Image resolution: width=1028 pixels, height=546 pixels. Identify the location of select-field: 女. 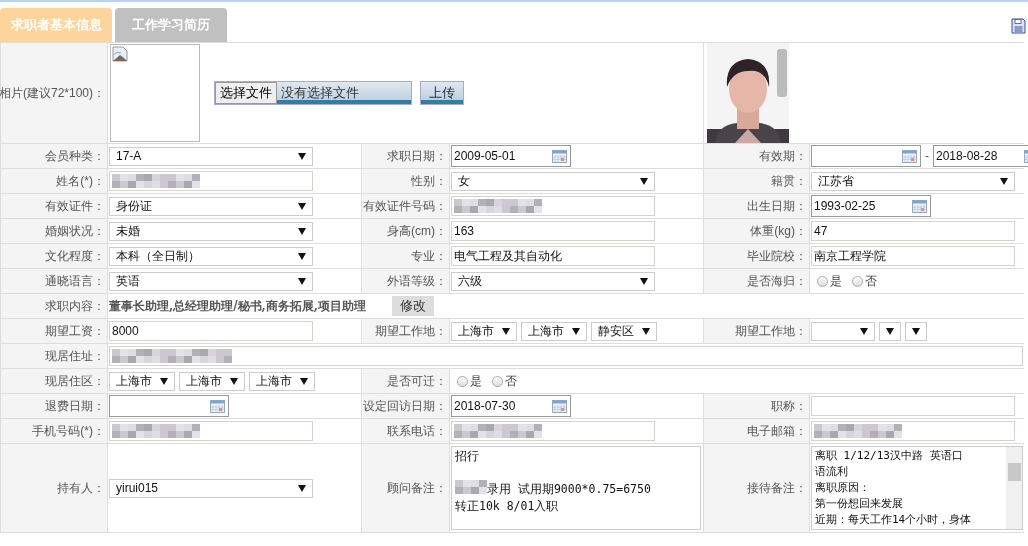
(553, 181).